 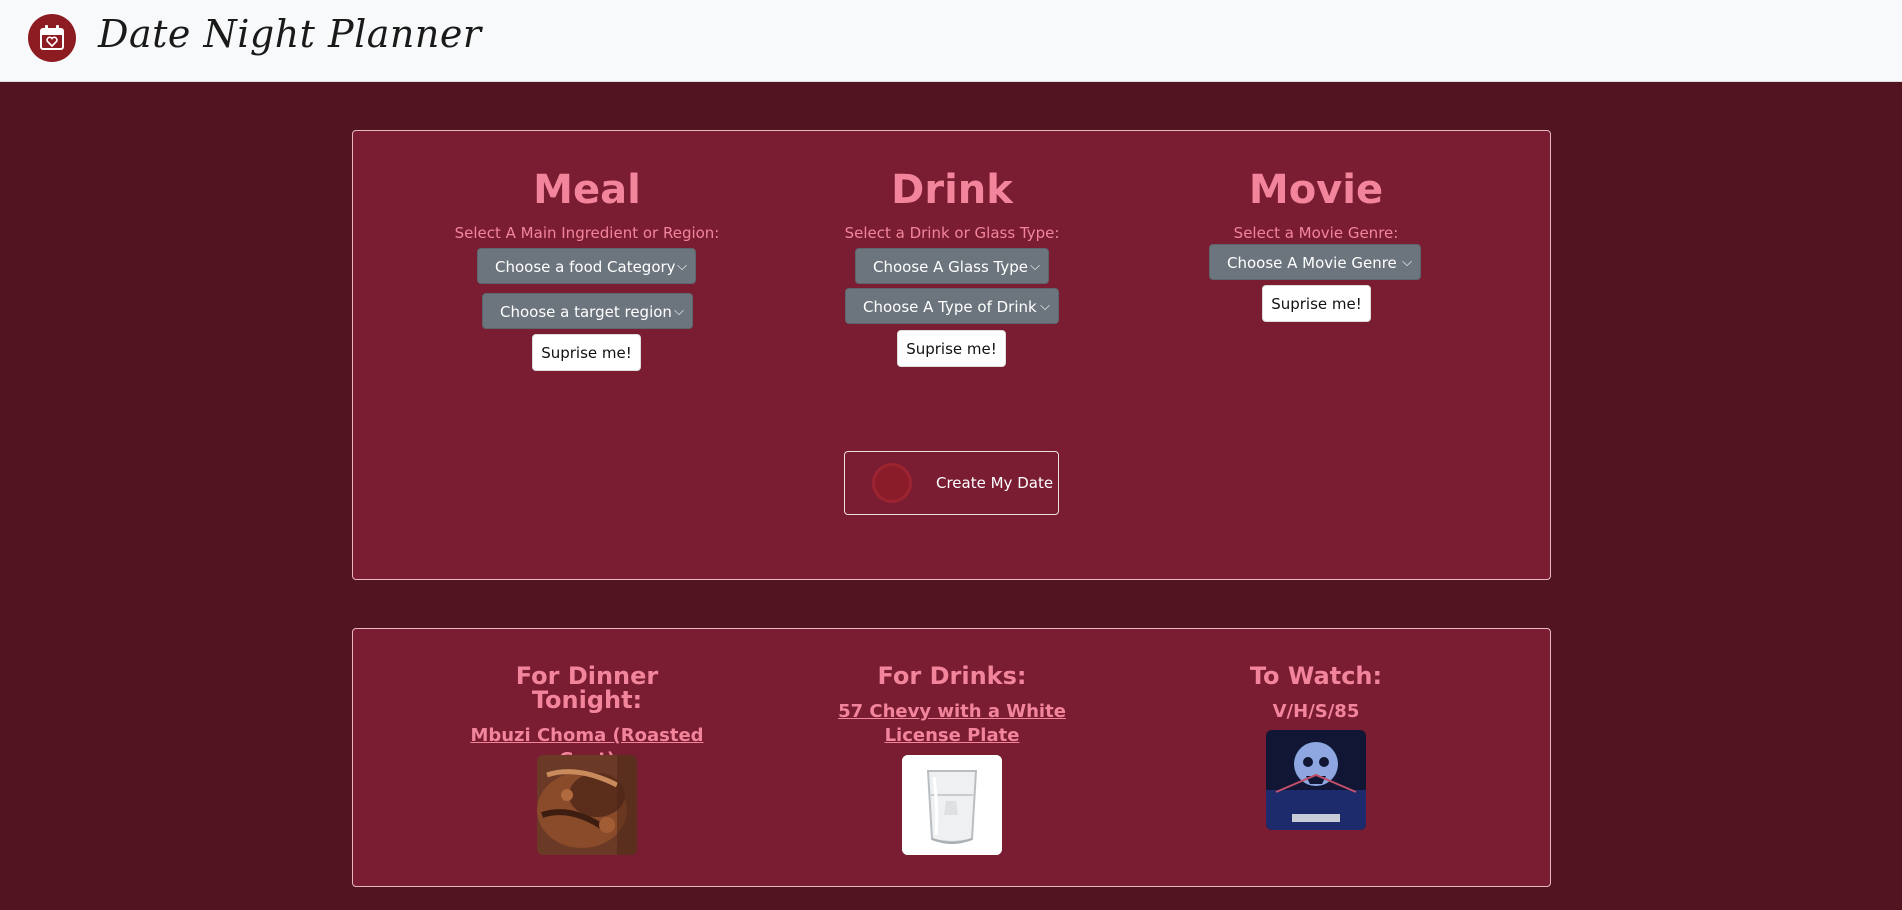 I want to click on movie-prompt: Select a Movie Genre:, so click(x=1316, y=233).